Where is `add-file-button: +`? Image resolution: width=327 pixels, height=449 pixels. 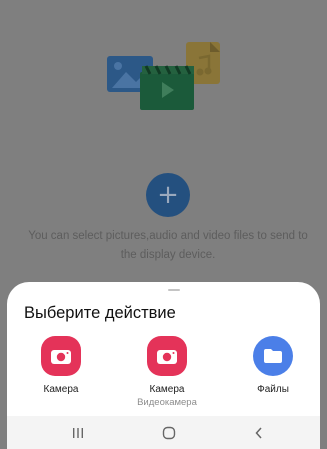
add-file-button: + is located at coordinates (168, 195).